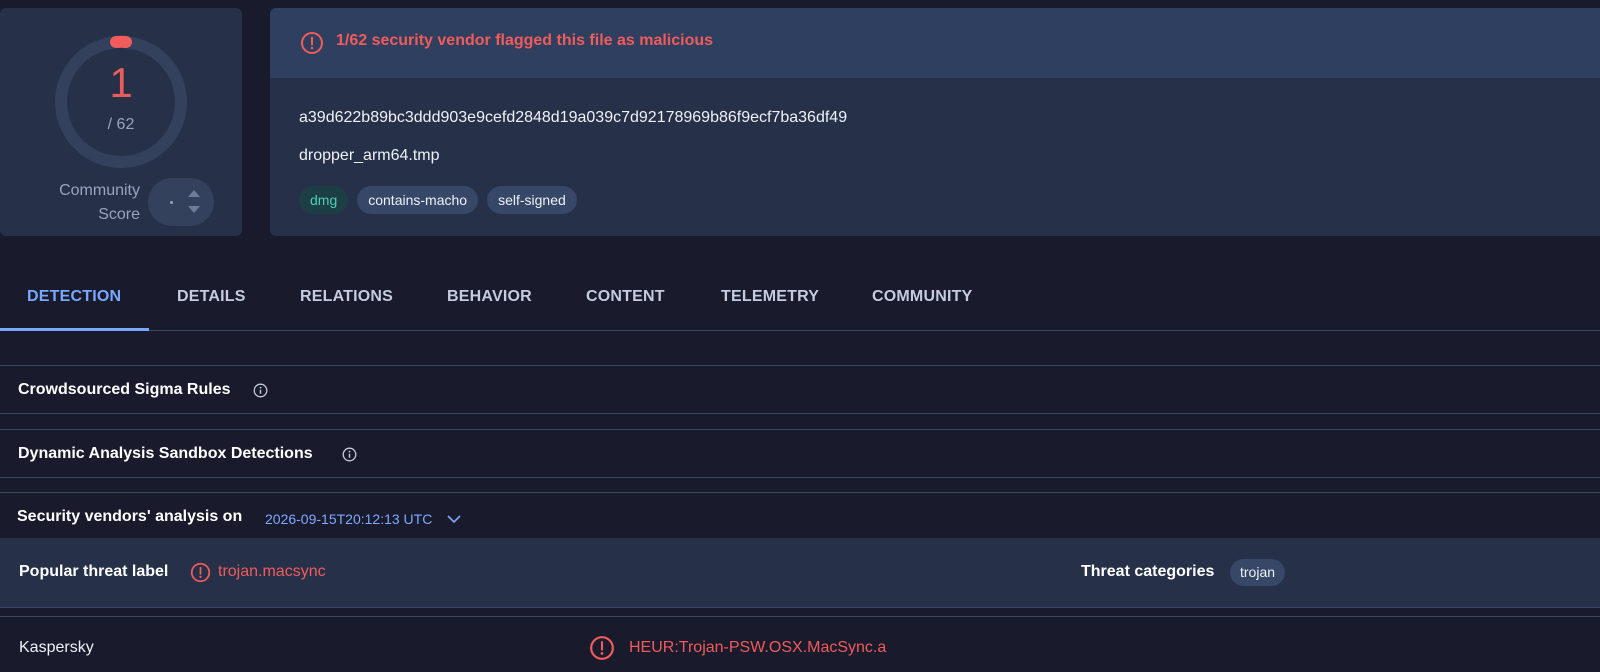 Image resolution: width=1600 pixels, height=672 pixels. I want to click on detection-count: 1, so click(121, 82).